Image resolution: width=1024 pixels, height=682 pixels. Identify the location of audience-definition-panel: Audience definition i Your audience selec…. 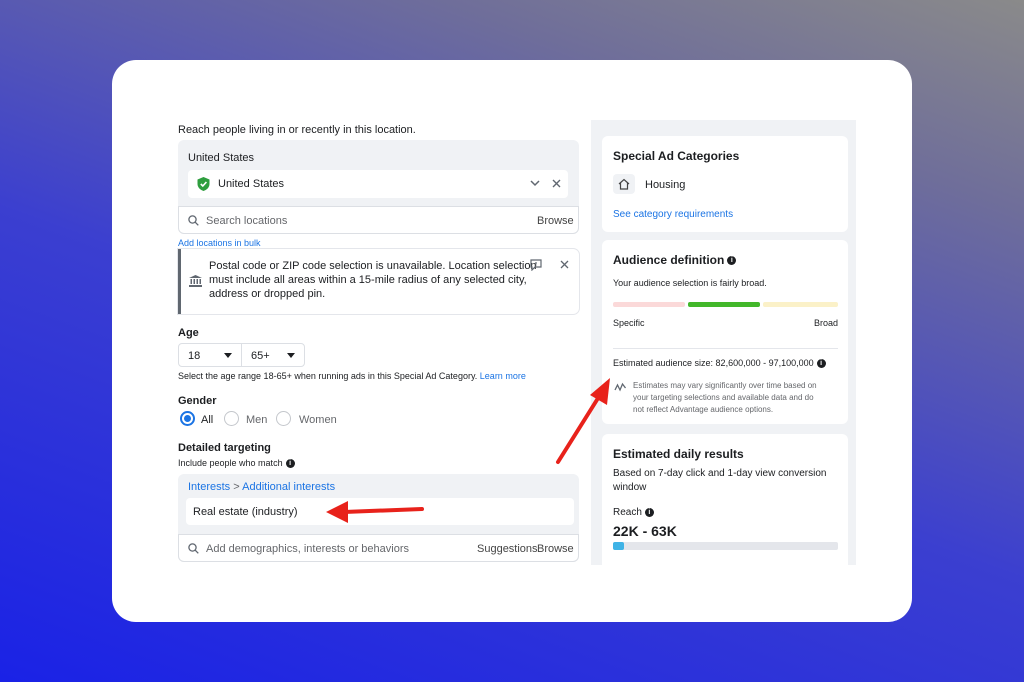
(725, 332).